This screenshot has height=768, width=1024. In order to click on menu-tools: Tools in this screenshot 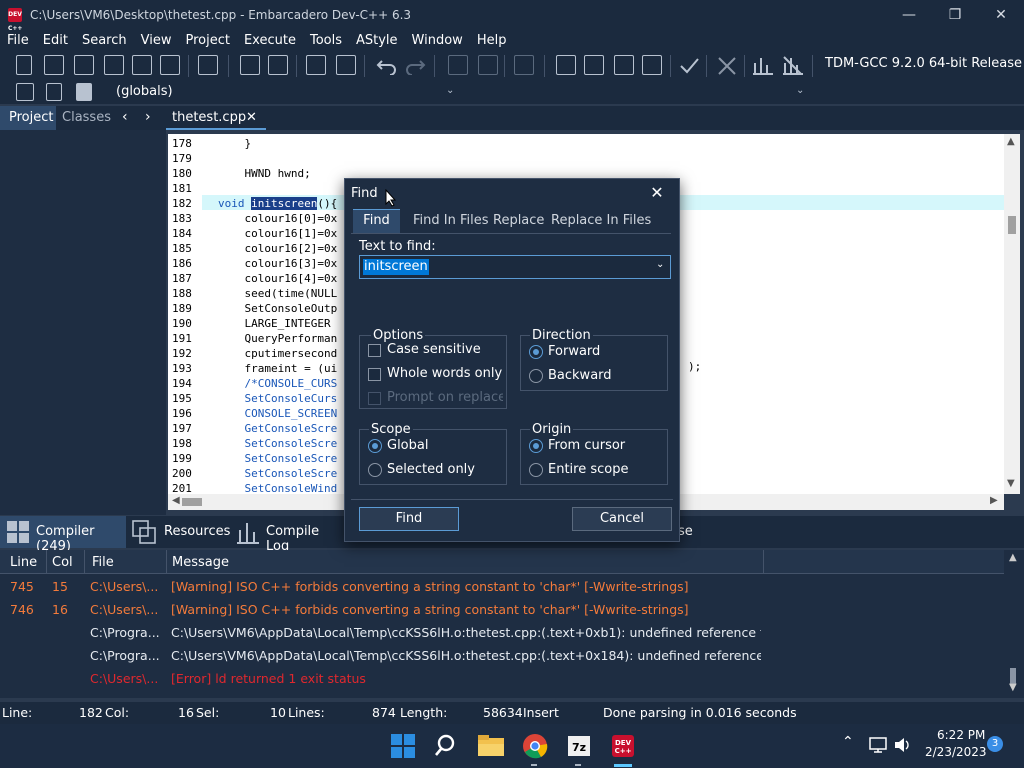, I will do `click(326, 40)`.